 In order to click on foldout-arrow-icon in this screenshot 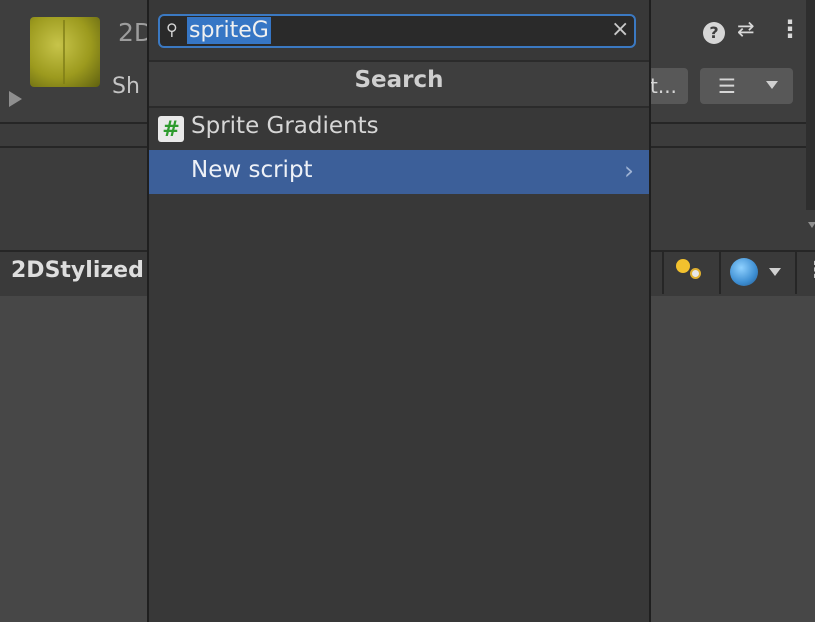, I will do `click(15, 99)`.